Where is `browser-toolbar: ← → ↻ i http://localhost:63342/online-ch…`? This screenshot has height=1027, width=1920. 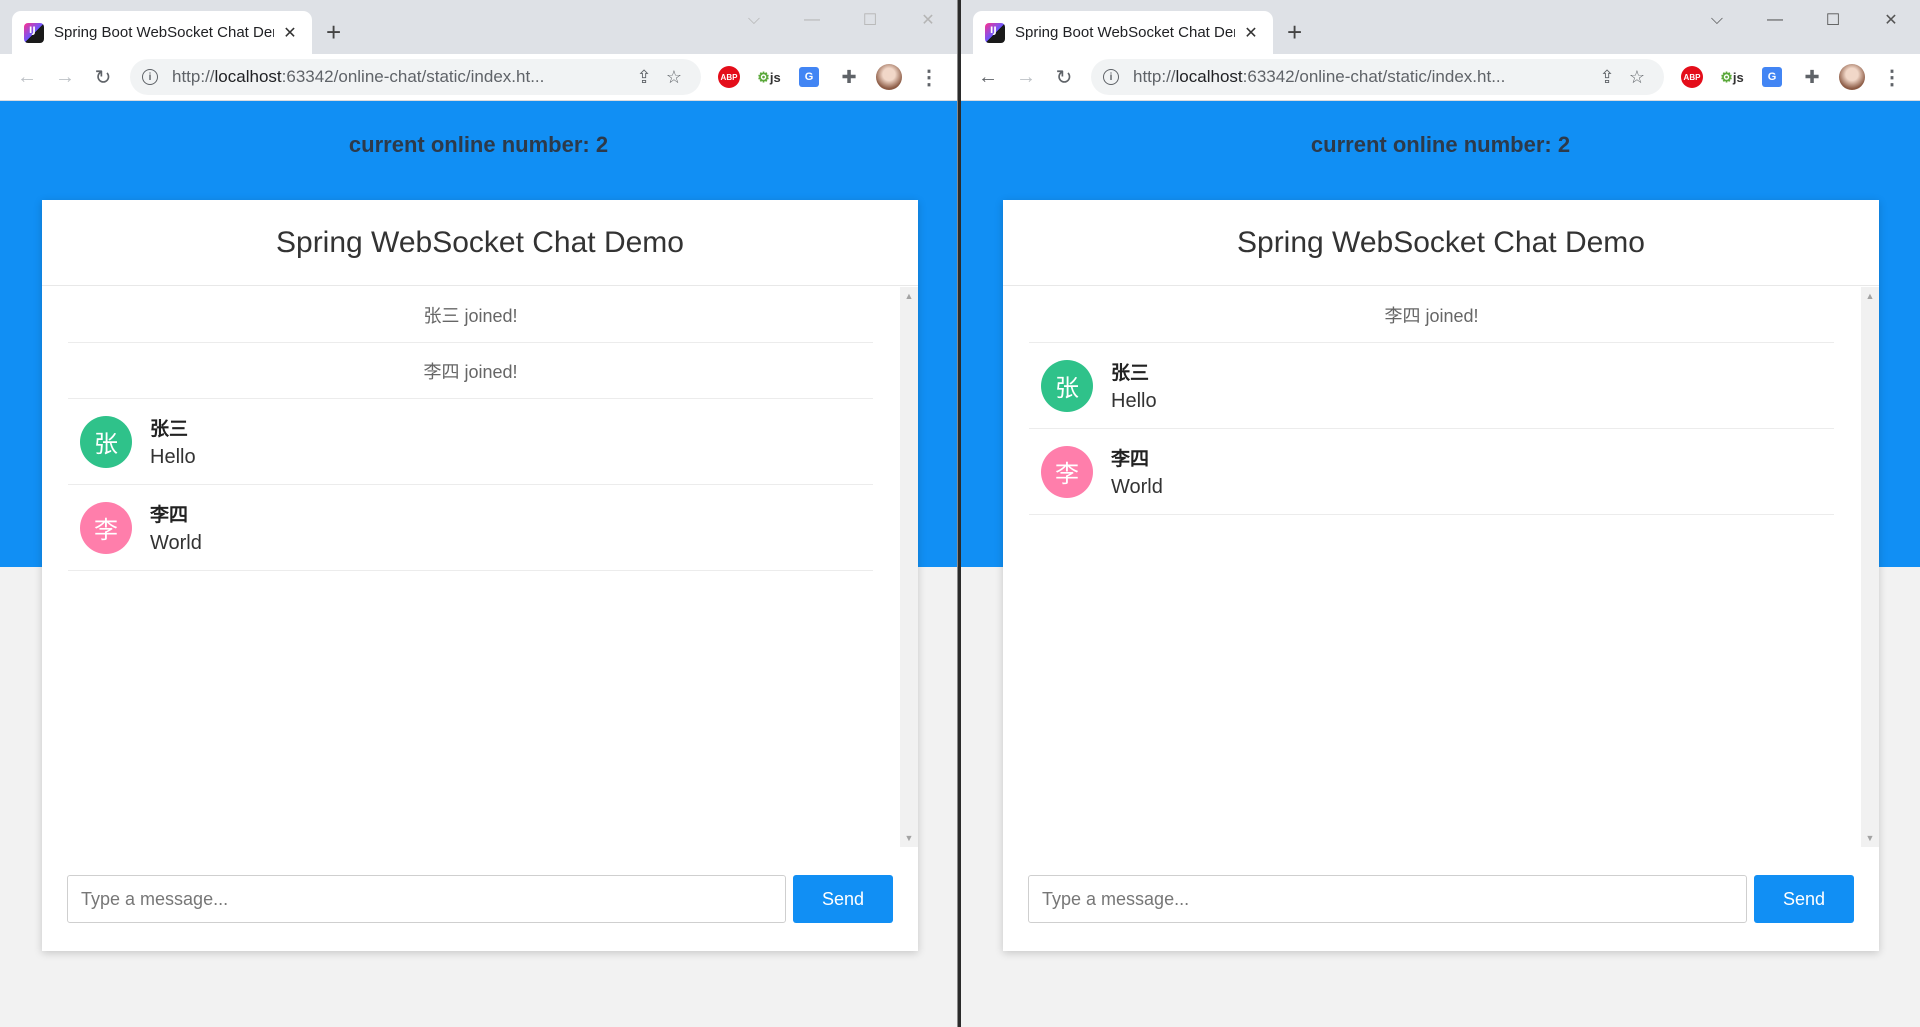
browser-toolbar: ← → ↻ i http://localhost:63342/online-ch… is located at coordinates (478, 77).